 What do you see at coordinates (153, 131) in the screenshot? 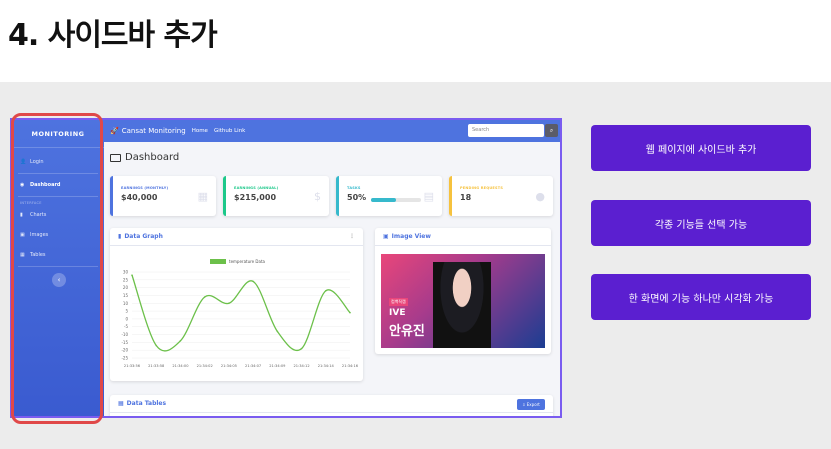
I see `topbar-brand-label: Cansat Monitoring` at bounding box center [153, 131].